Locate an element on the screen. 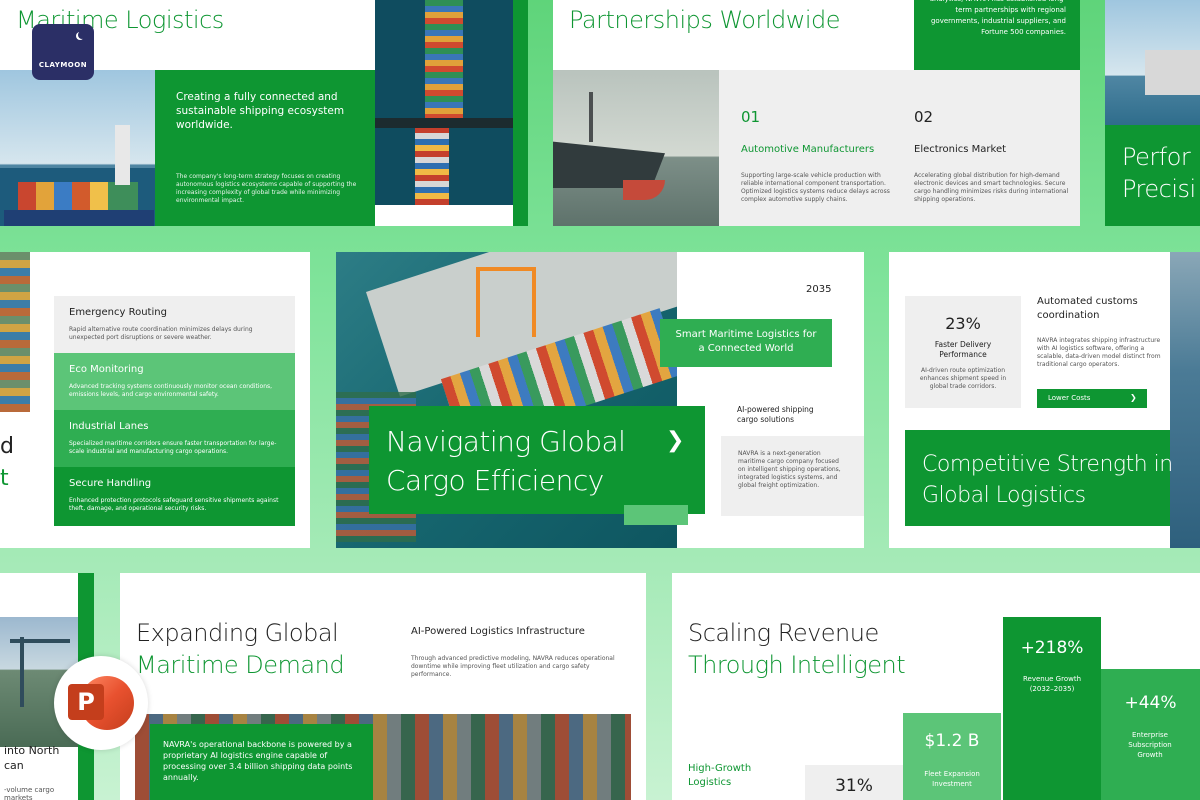 This screenshot has width=1200, height=800. stat-value: +218% is located at coordinates (1052, 648).